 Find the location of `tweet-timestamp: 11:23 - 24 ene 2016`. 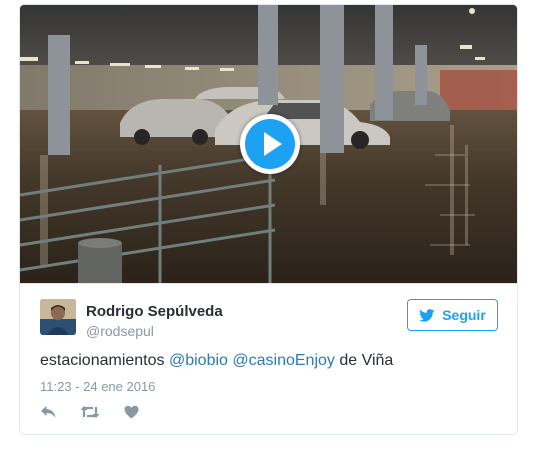

tweet-timestamp: 11:23 - 24 ene 2016 is located at coordinates (97, 386).